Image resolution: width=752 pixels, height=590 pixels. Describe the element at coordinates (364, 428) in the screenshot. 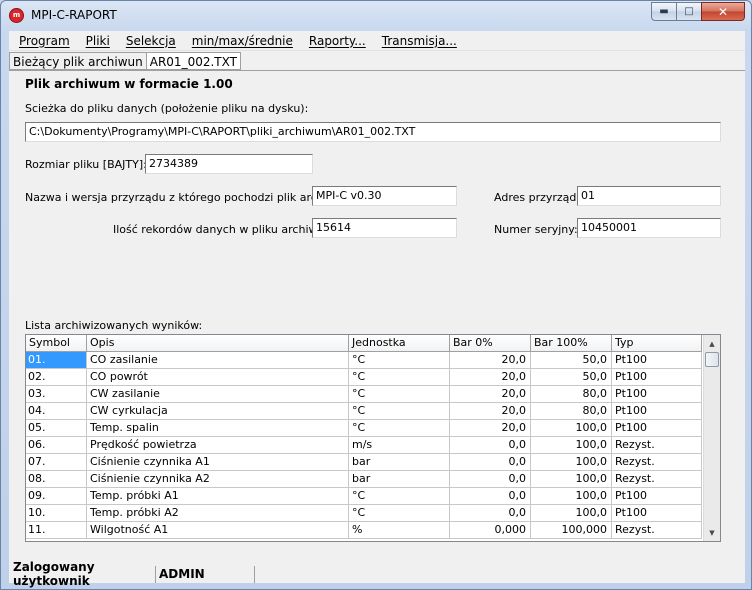

I see `table-row: 05. Temp. spalin °C 20,0 100,0 Pt100` at that location.